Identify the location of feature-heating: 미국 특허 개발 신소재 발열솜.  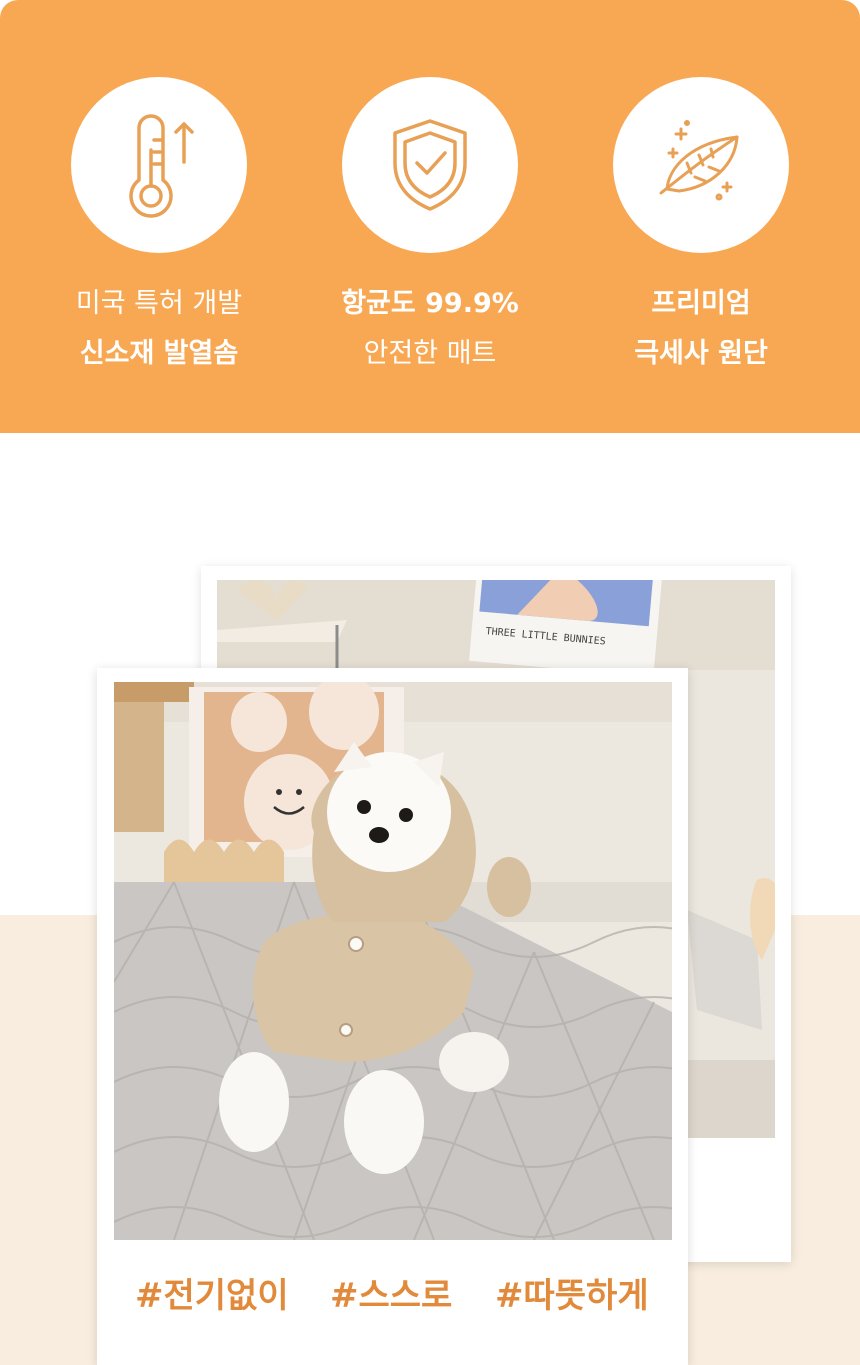
(159, 228).